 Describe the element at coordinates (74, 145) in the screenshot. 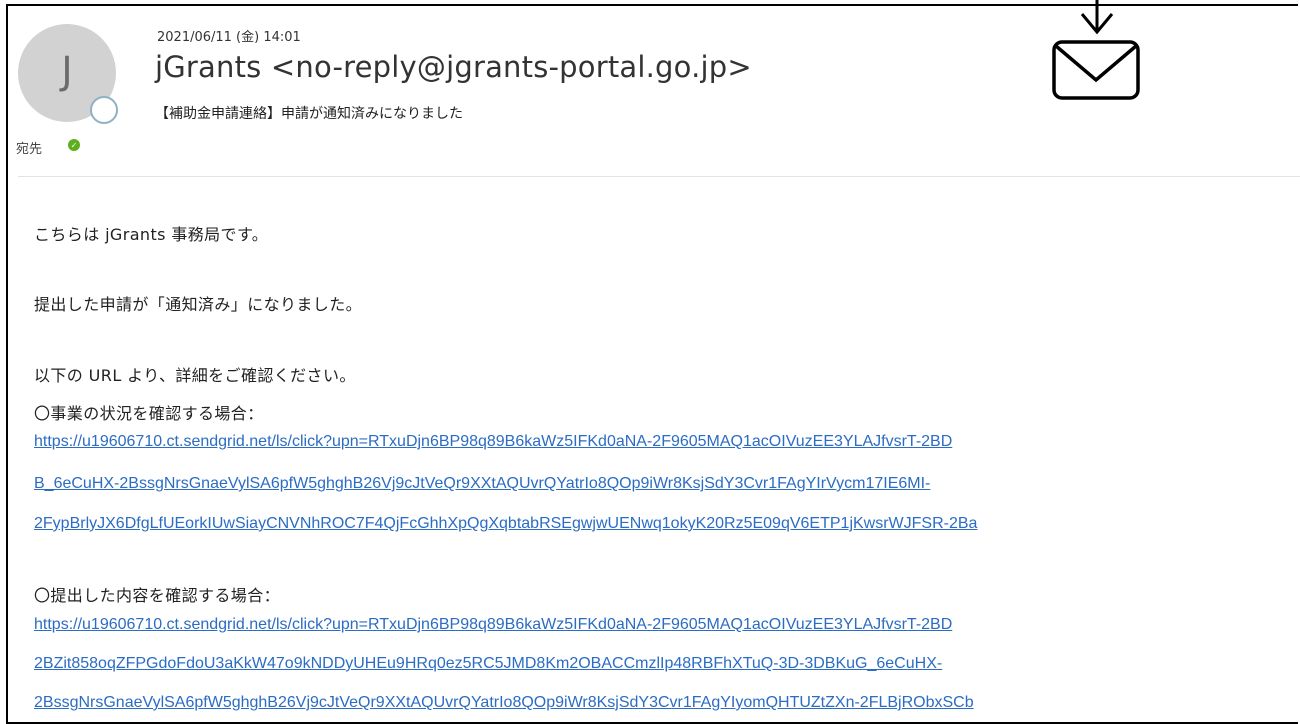

I see `check-circle-icon: ✓` at that location.